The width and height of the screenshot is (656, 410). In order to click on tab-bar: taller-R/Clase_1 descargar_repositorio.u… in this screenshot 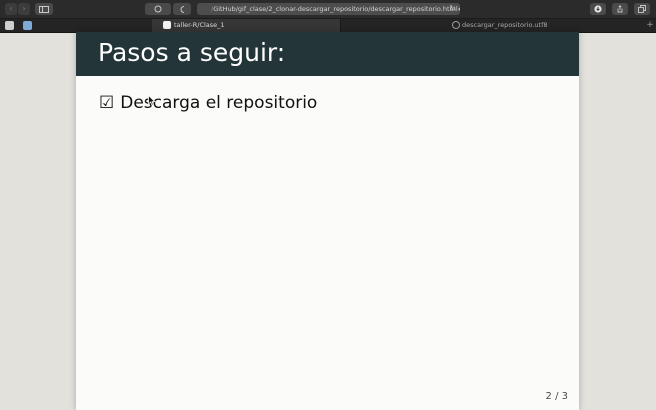, I will do `click(328, 26)`.